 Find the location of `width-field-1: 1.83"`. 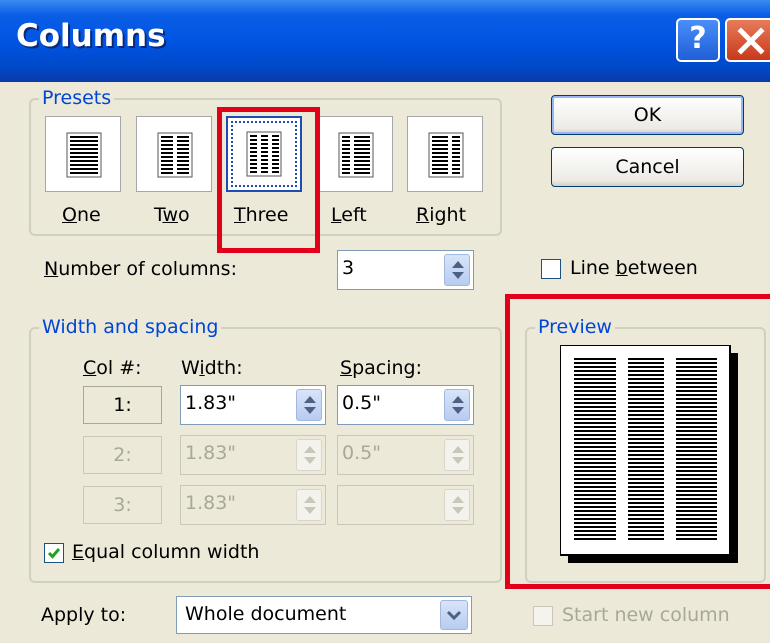

width-field-1: 1.83" is located at coordinates (253, 405).